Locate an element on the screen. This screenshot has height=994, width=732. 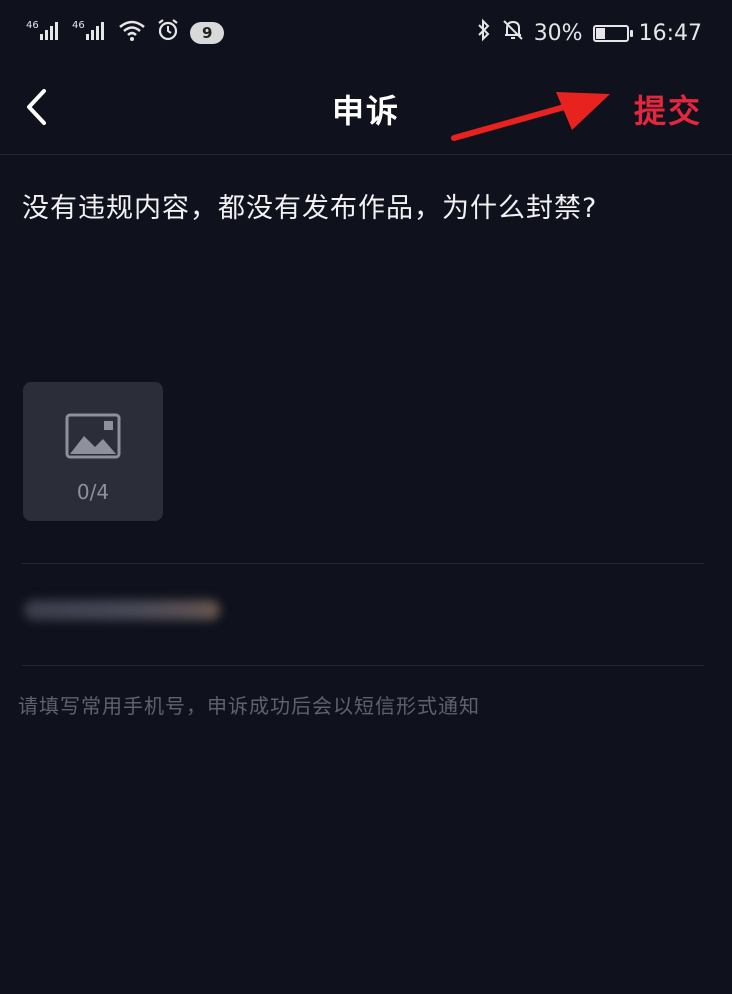
nav-bar: 申诉 提交 is located at coordinates (366, 110).